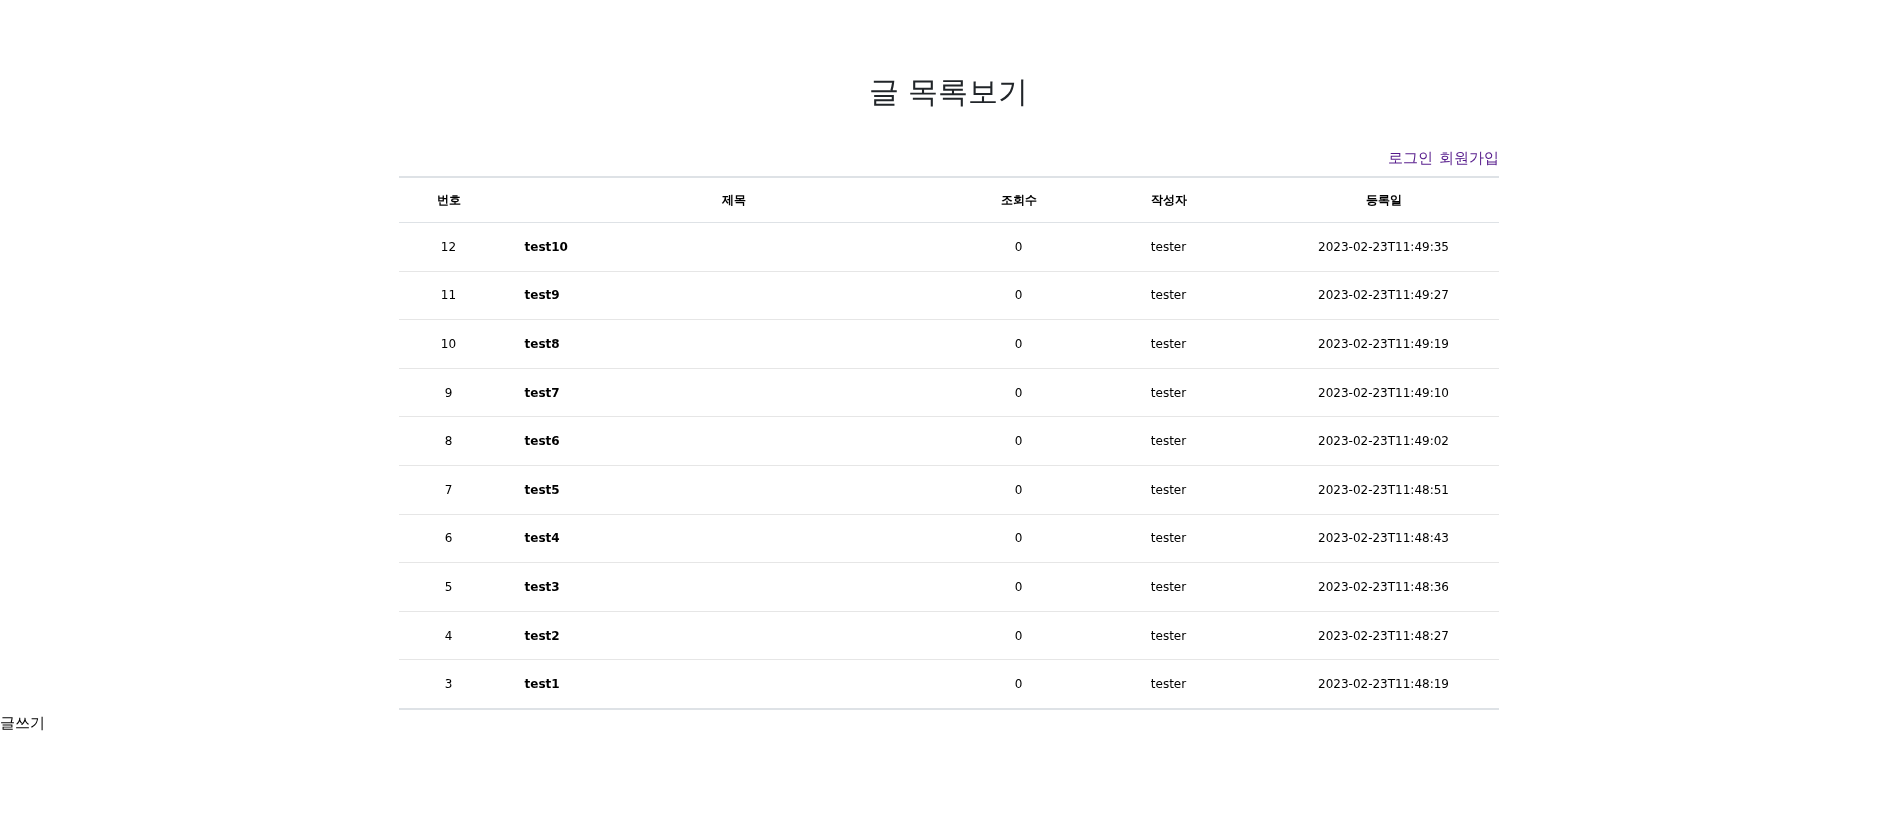  I want to click on date-cell: 2023-02-23T11:49:19, so click(1383, 344).